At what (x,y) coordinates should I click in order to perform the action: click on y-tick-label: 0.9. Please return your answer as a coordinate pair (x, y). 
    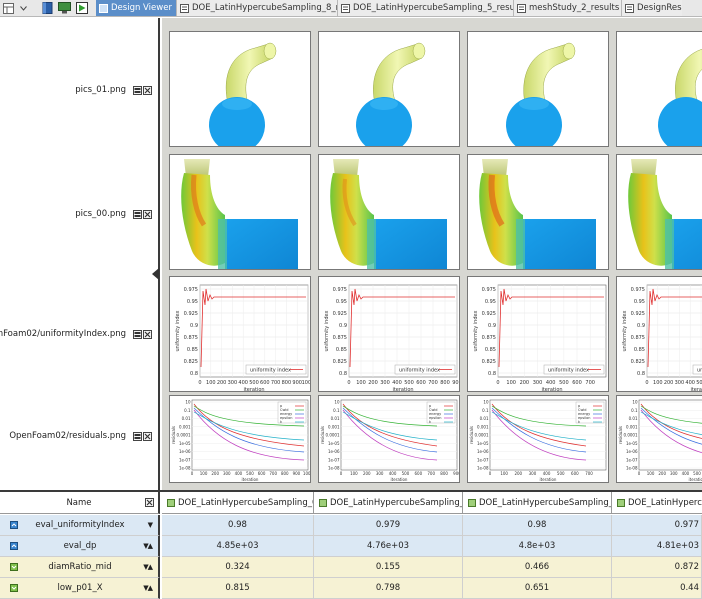
    Looking at the image, I should click on (641, 326).